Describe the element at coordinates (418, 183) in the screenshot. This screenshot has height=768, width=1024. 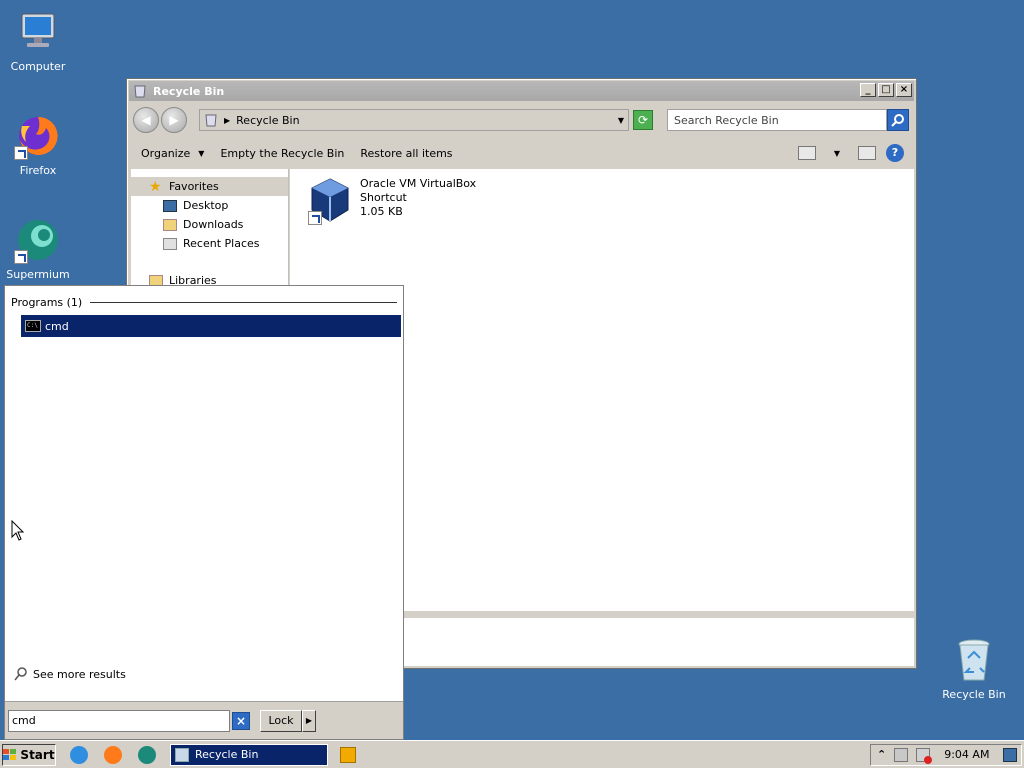
I see `file-name: Oracle VM VirtualBox` at that location.